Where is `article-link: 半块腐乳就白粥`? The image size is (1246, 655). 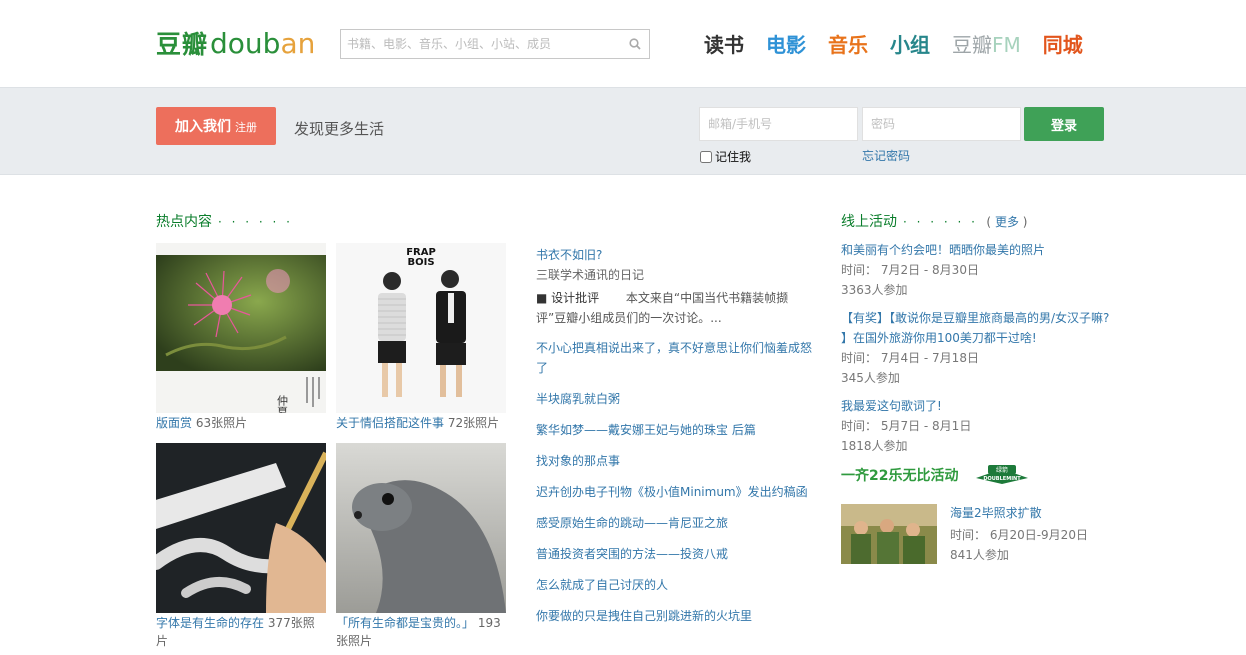 article-link: 半块腐乳就白粥 is located at coordinates (675, 399).